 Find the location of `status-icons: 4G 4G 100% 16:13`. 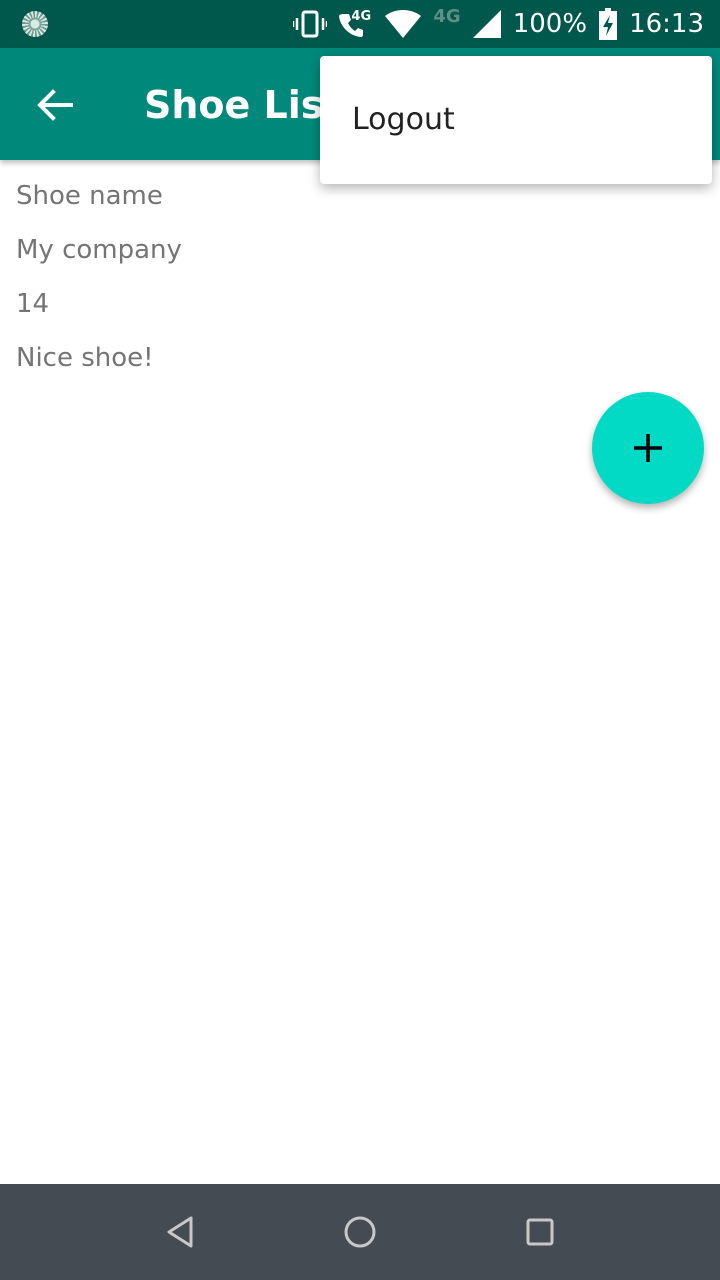

status-icons: 4G 4G 100% 16:13 is located at coordinates (498, 24).